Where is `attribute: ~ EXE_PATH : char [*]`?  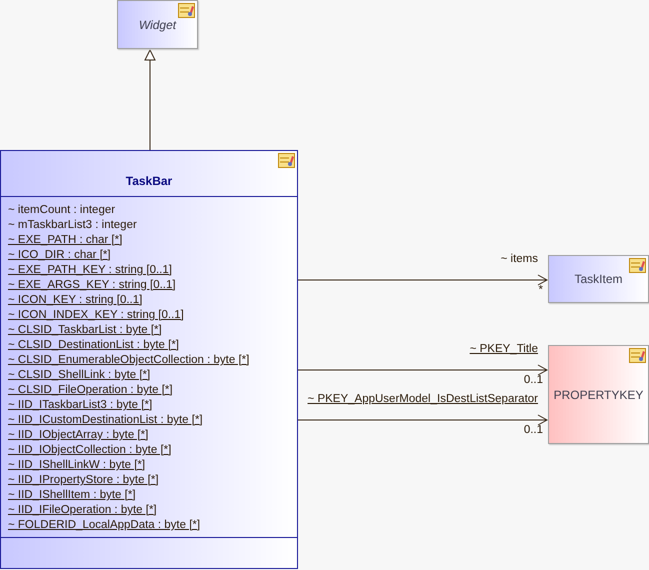 attribute: ~ EXE_PATH : char [*] is located at coordinates (65, 240).